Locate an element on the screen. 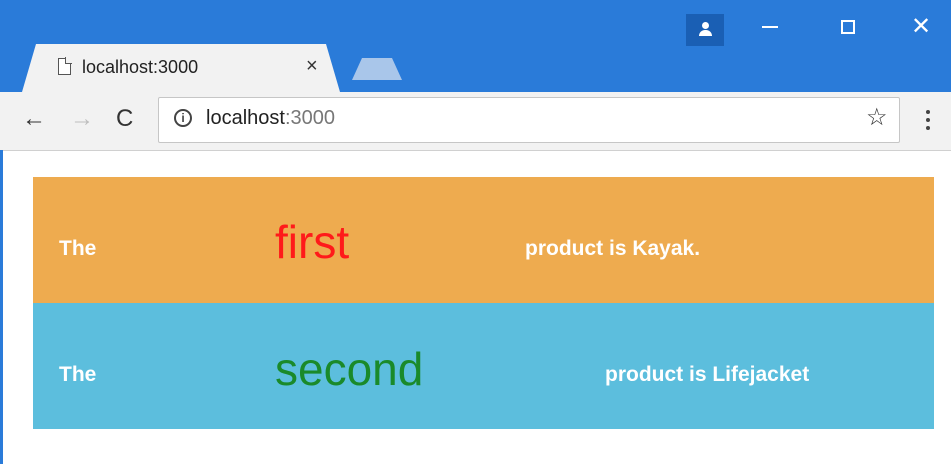 The image size is (951, 464). window-close-icon: ✕ is located at coordinates (921, 27).